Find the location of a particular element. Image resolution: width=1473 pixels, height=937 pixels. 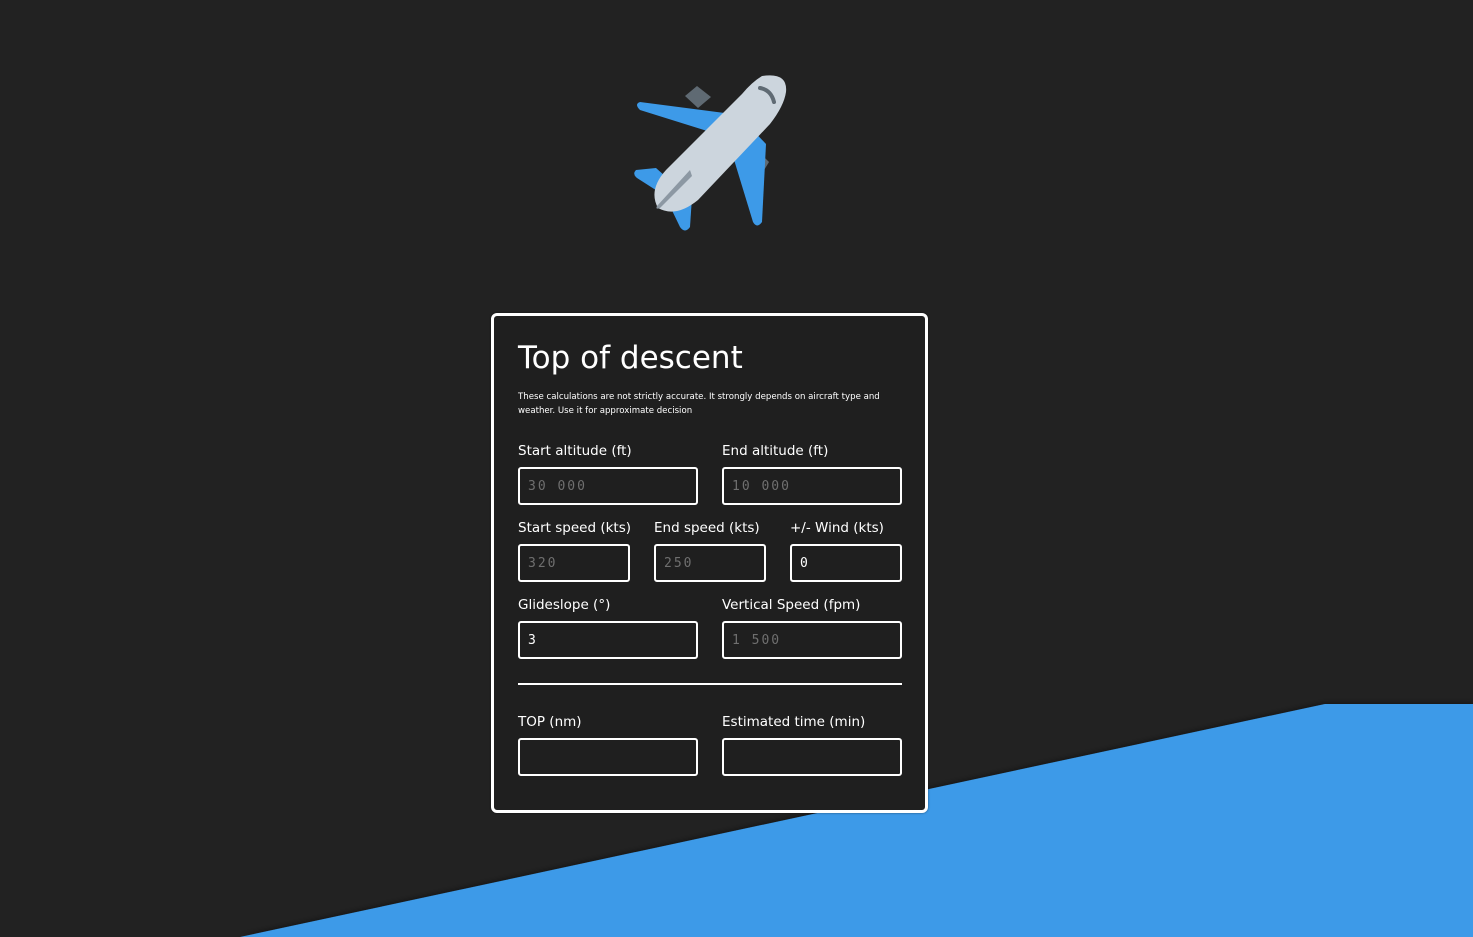

end-speed-input is located at coordinates (710, 563).